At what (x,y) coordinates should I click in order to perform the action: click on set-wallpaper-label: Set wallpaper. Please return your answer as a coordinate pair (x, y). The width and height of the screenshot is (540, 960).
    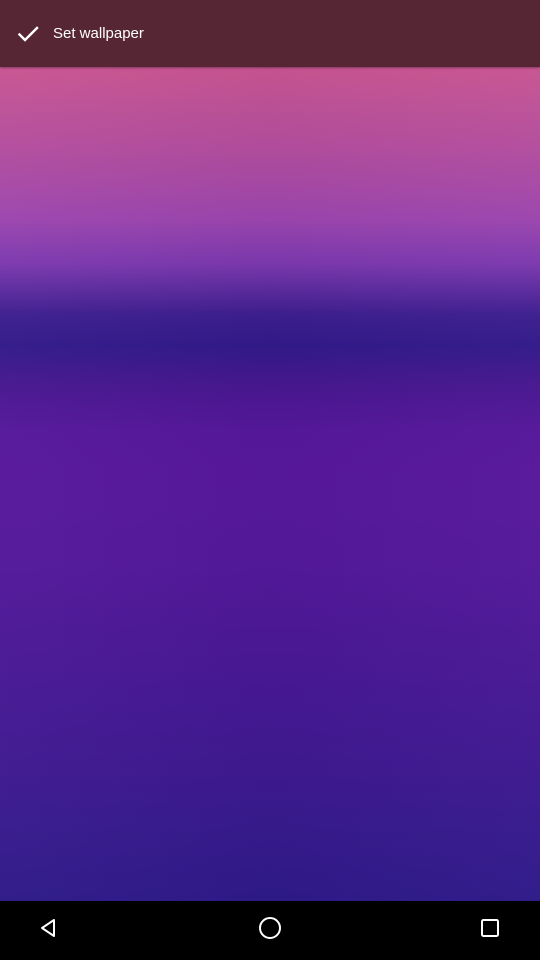
    Looking at the image, I should click on (98, 33).